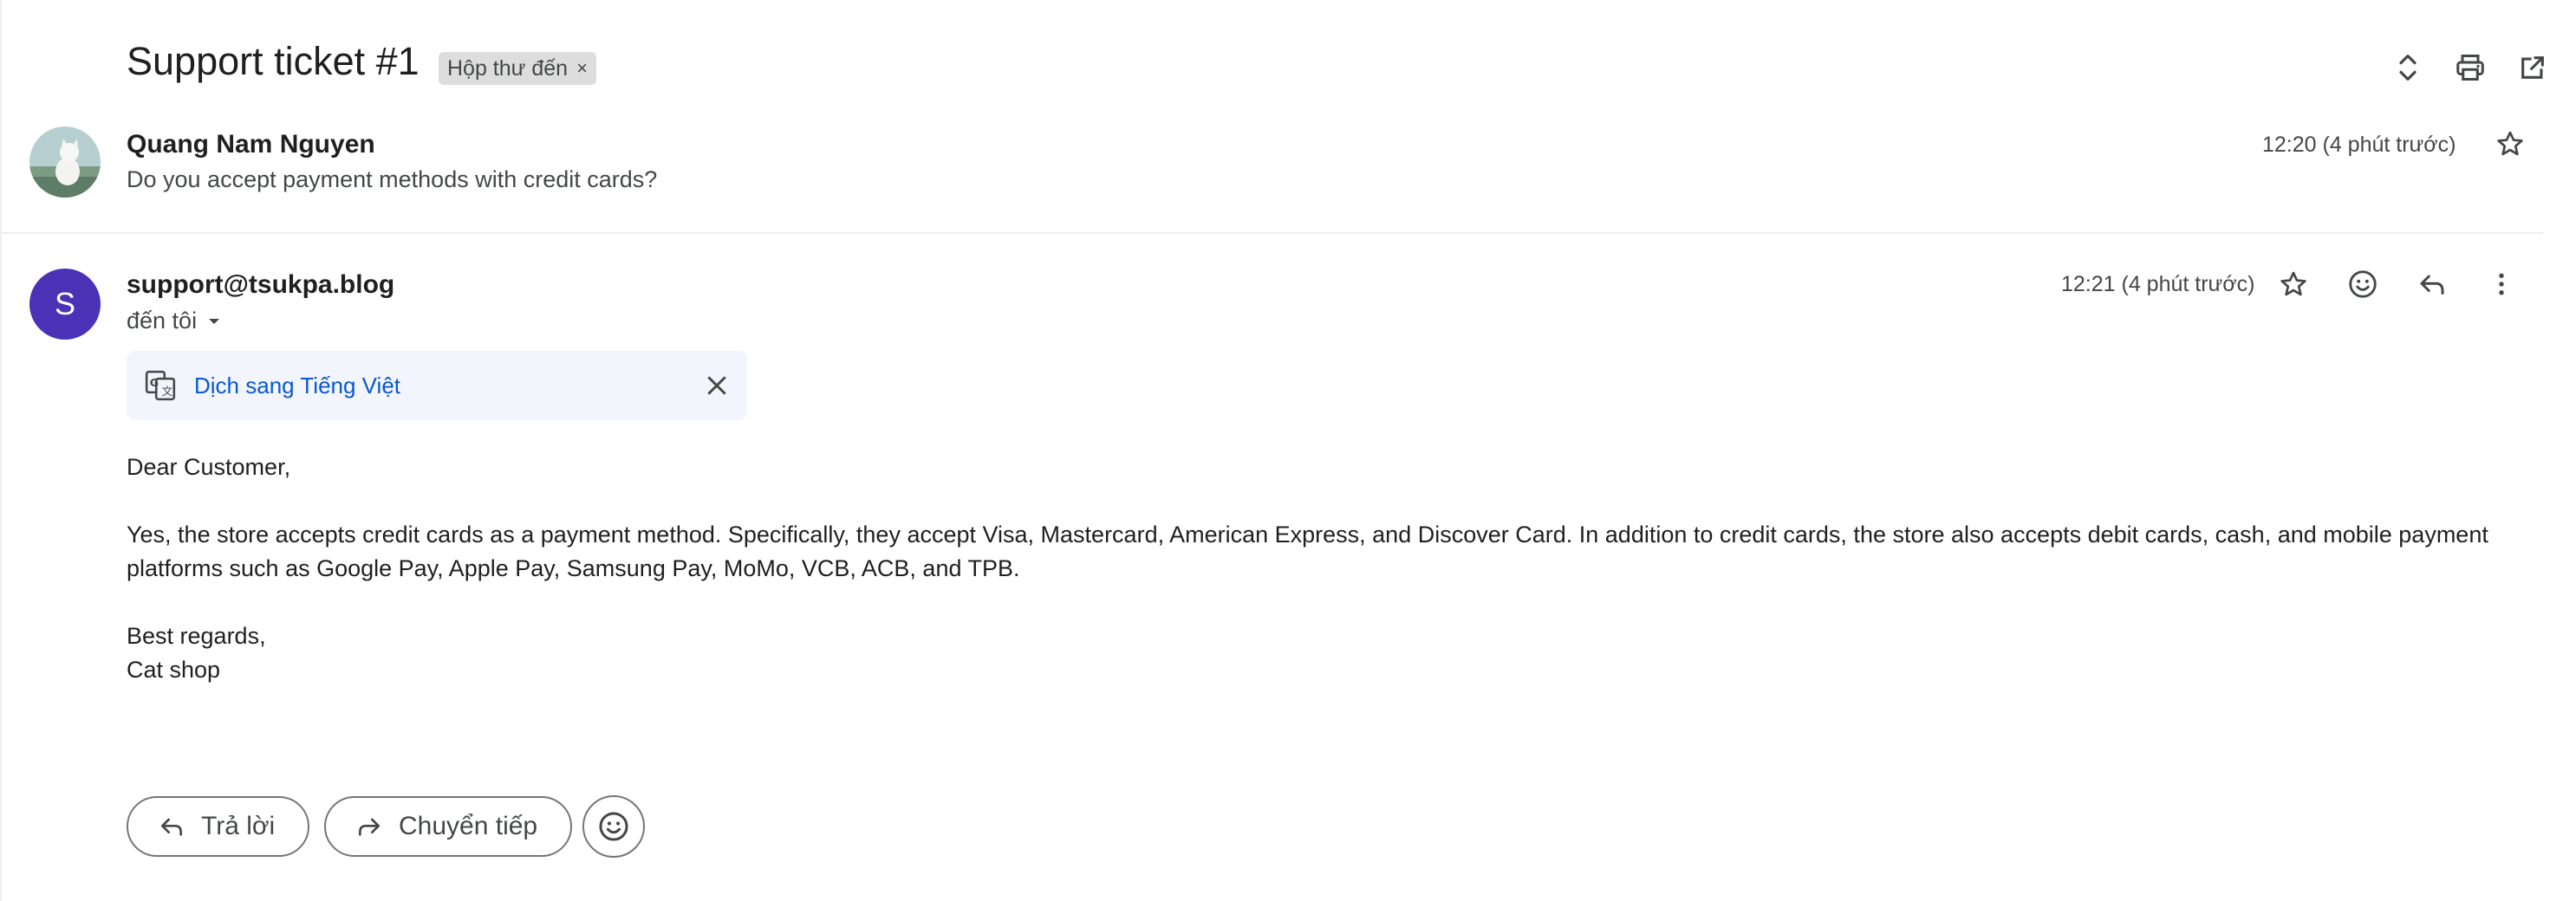 The width and height of the screenshot is (2576, 901). Describe the element at coordinates (2470, 67) in the screenshot. I see `print-icon` at that location.